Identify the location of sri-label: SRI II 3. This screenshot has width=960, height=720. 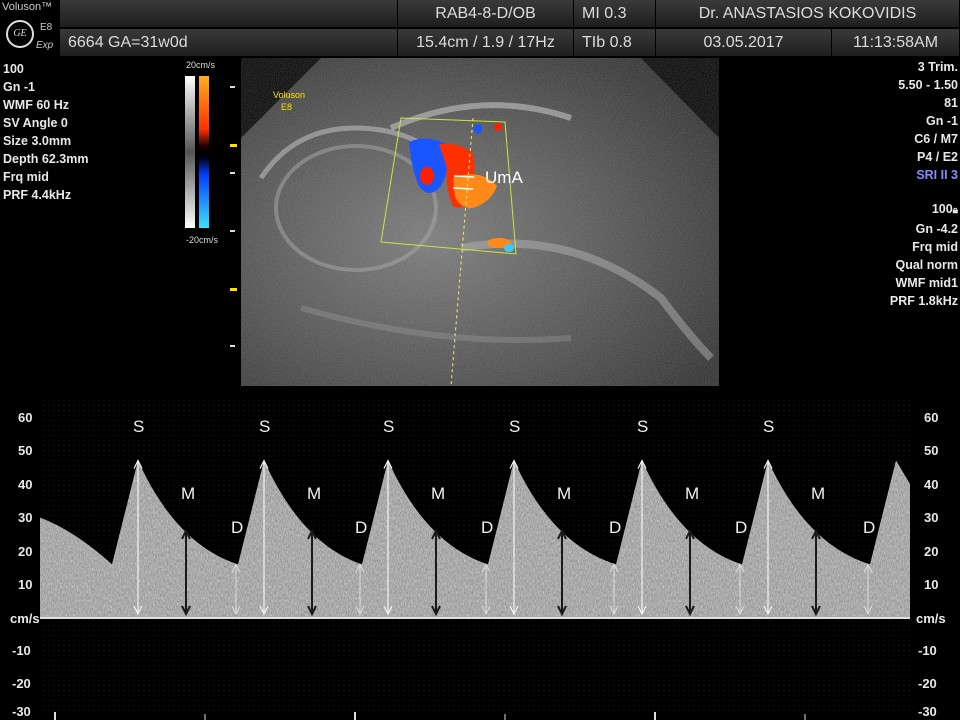
(937, 175).